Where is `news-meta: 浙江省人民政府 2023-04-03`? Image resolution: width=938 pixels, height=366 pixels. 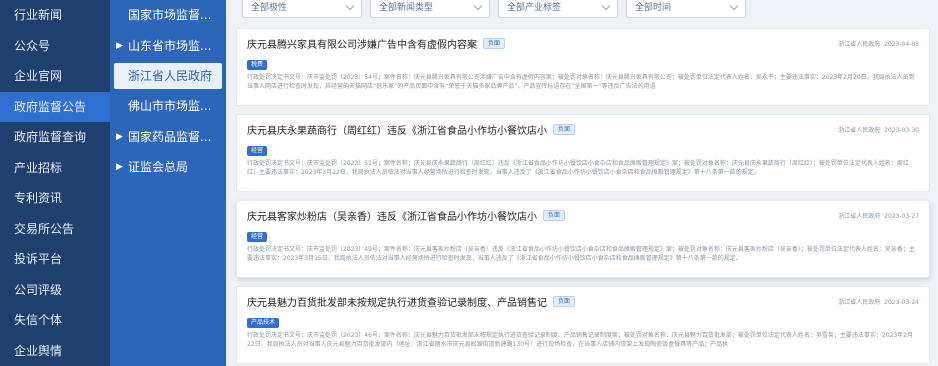
news-meta: 浙江省人民政府 2023-04-03 is located at coordinates (878, 43).